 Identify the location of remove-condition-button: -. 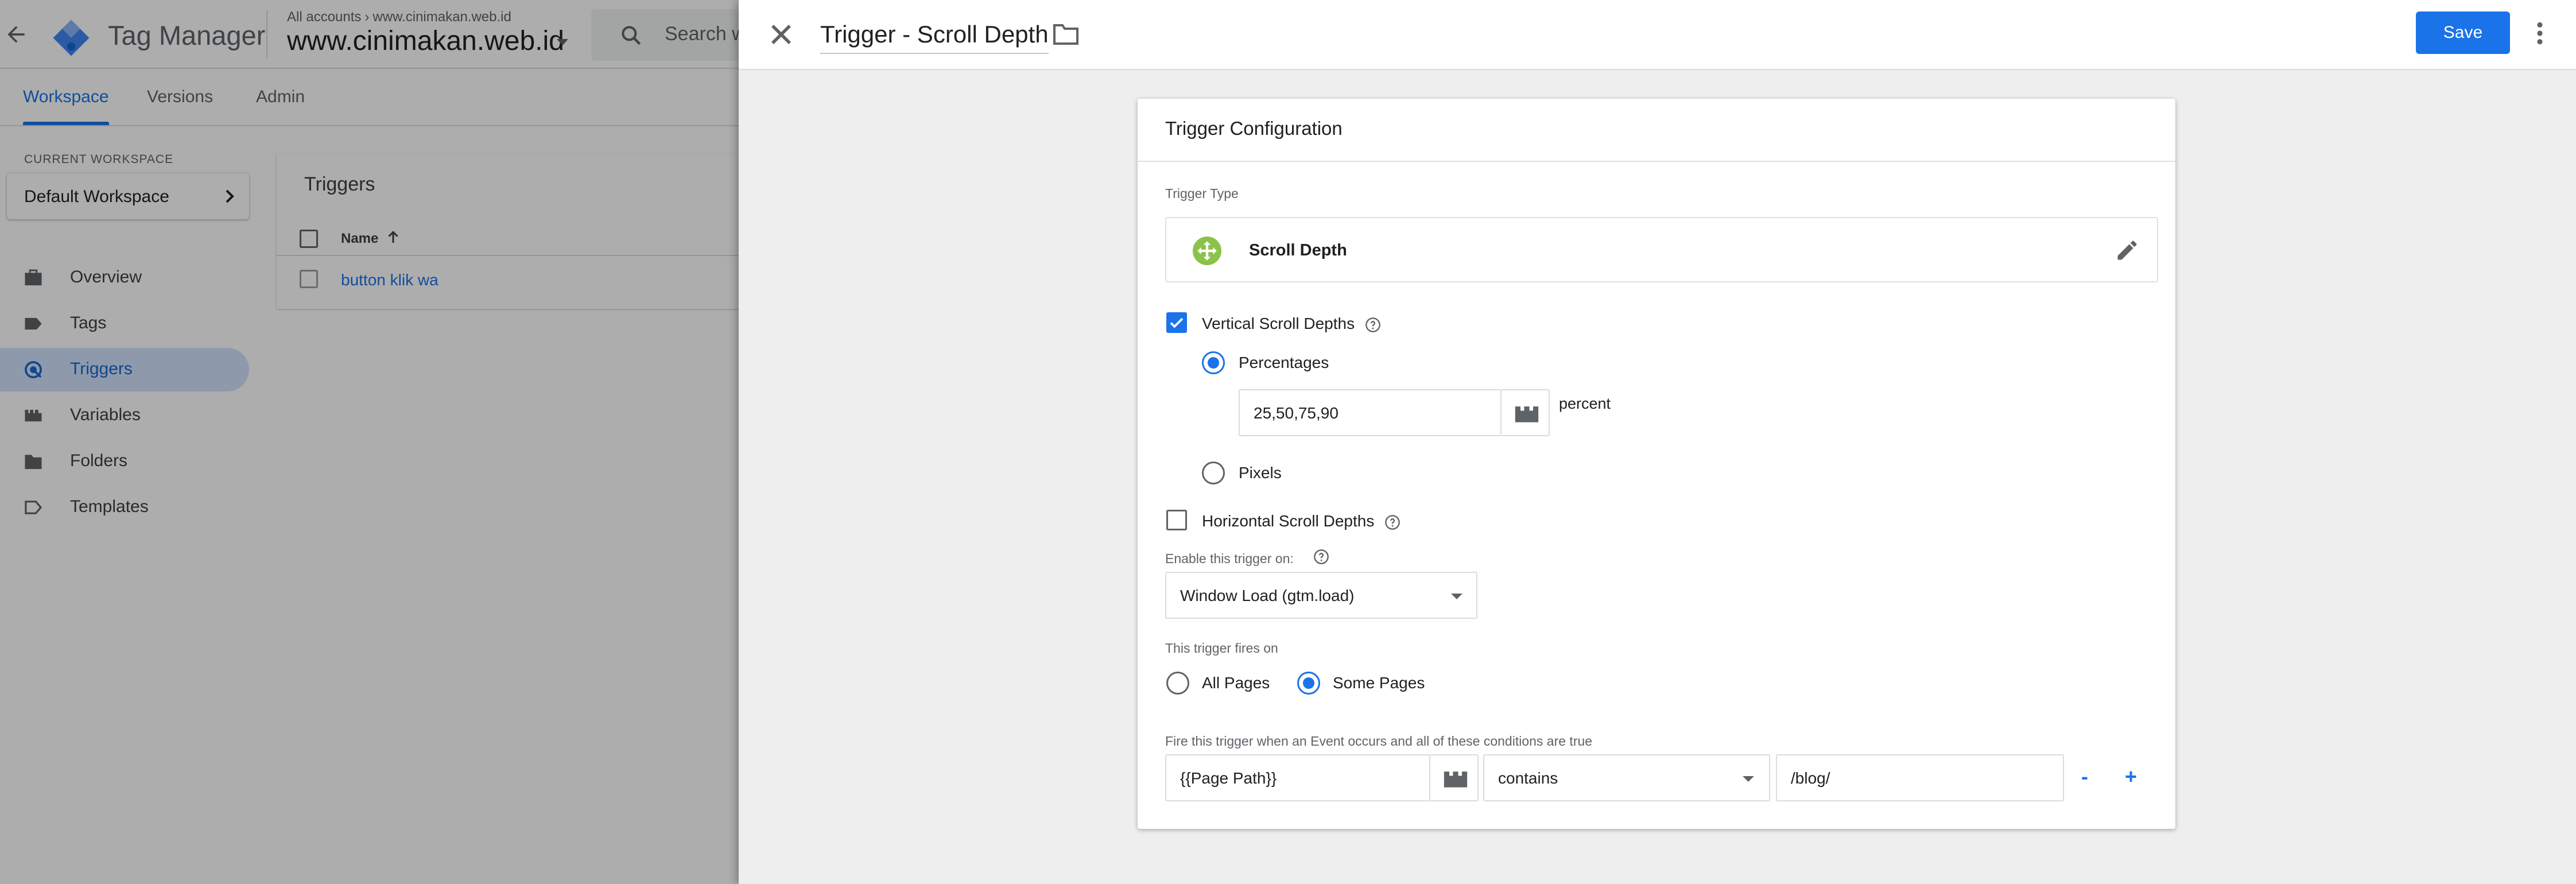
(2084, 777).